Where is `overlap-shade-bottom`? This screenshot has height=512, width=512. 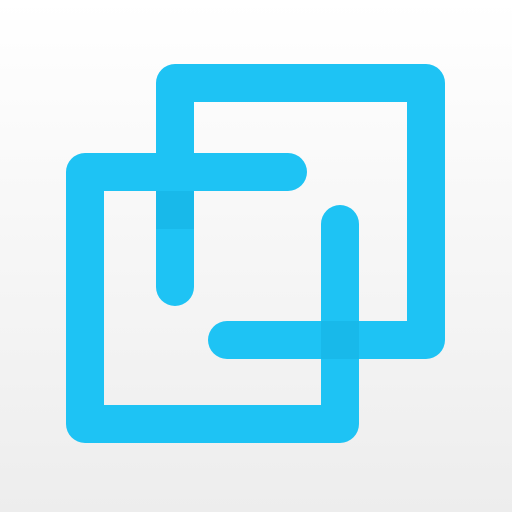 overlap-shade-bottom is located at coordinates (340, 340).